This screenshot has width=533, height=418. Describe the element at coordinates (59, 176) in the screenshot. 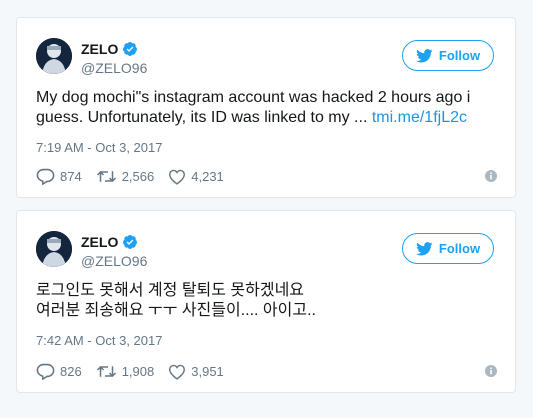

I see `reply-action: 874` at that location.